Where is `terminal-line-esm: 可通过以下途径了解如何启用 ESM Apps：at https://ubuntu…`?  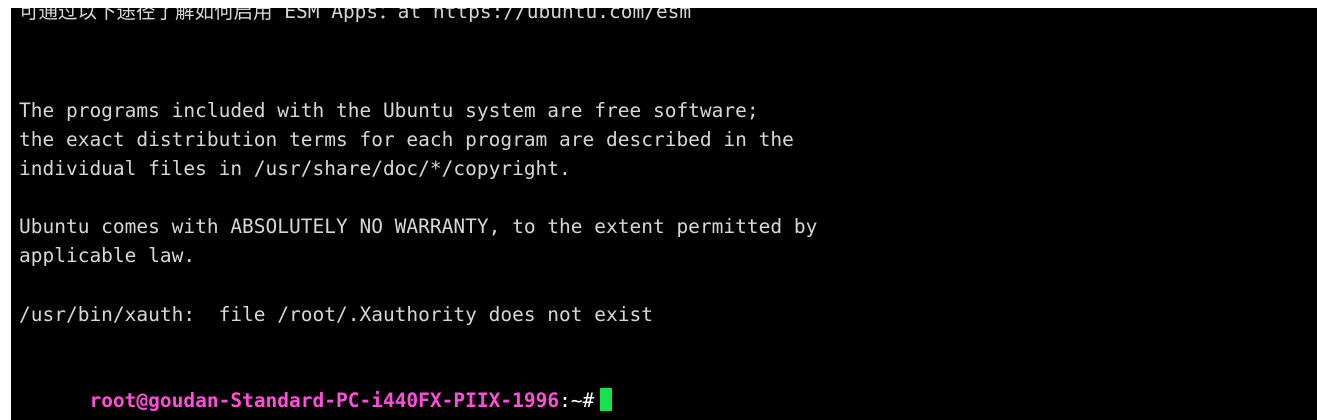 terminal-line-esm: 可通过以下途径了解如何启用 ESM Apps：at https://ubuntu… is located at coordinates (355, 15).